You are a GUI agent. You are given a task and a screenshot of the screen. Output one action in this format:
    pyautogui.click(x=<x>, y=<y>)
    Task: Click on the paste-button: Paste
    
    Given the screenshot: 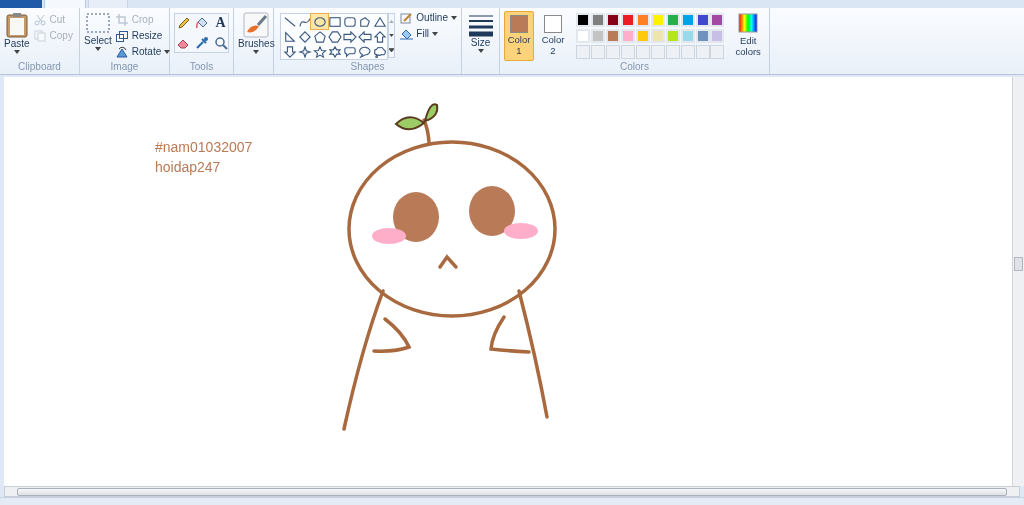 What is the action you would take?
    pyautogui.click(x=17, y=32)
    